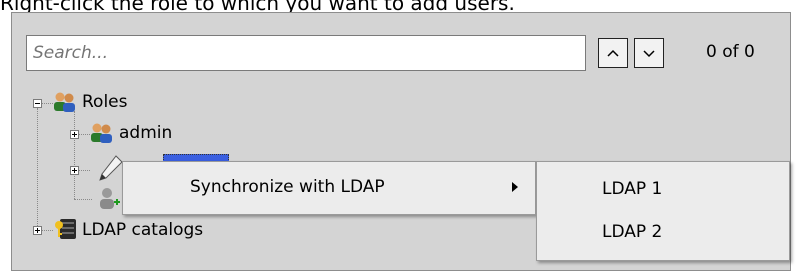 Image resolution: width=800 pixels, height=273 pixels. Describe the element at coordinates (142, 230) in the screenshot. I see `tree-item-ldap-catalogs: LDAP catalogs` at that location.